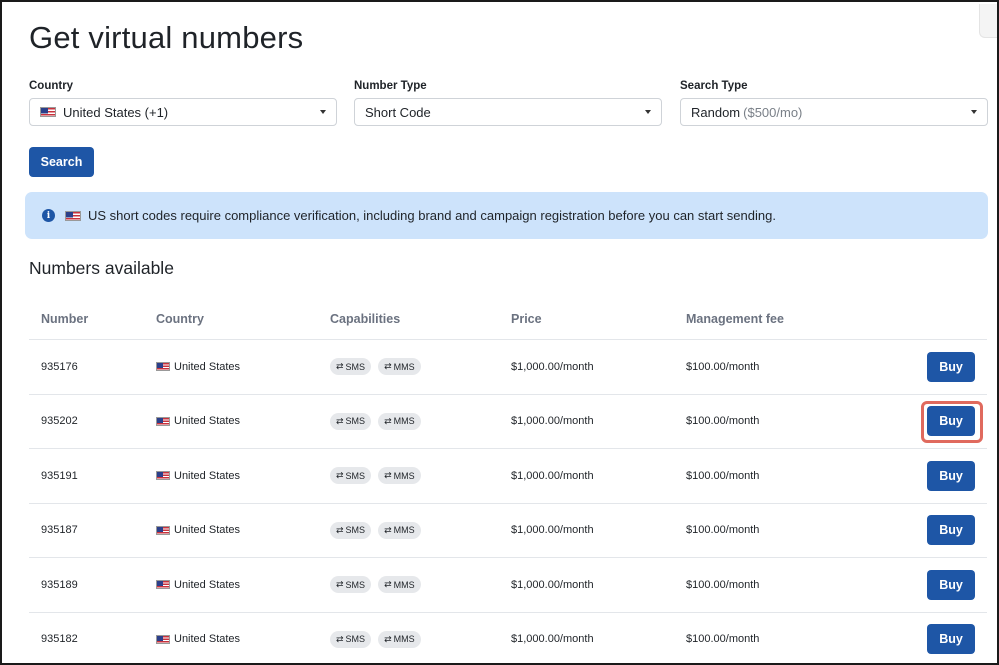 This screenshot has width=999, height=665. What do you see at coordinates (526, 318) in the screenshot?
I see `col-price: Price` at bounding box center [526, 318].